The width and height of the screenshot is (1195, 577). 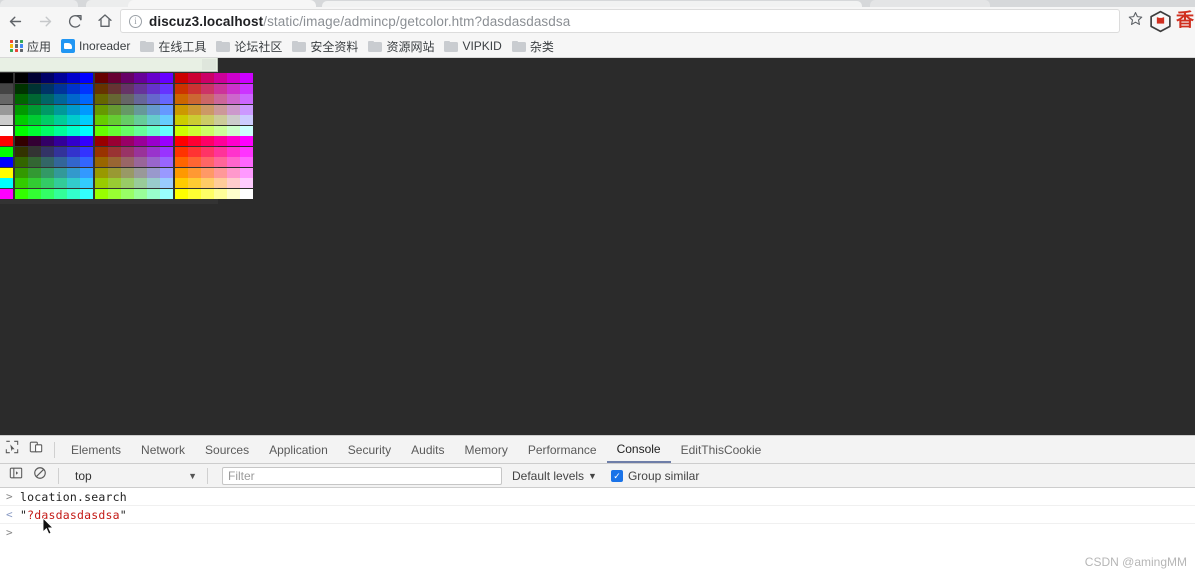 I want to click on bookmark-inoreader: Inoreader, so click(x=96, y=46).